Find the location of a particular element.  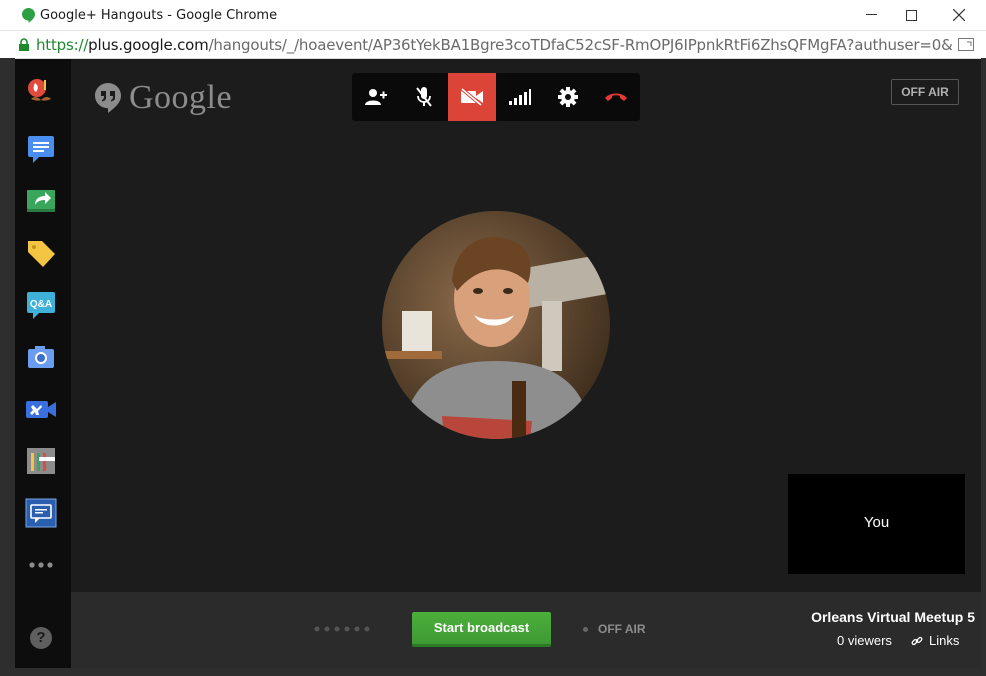

camera-off-icon is located at coordinates (471, 97).